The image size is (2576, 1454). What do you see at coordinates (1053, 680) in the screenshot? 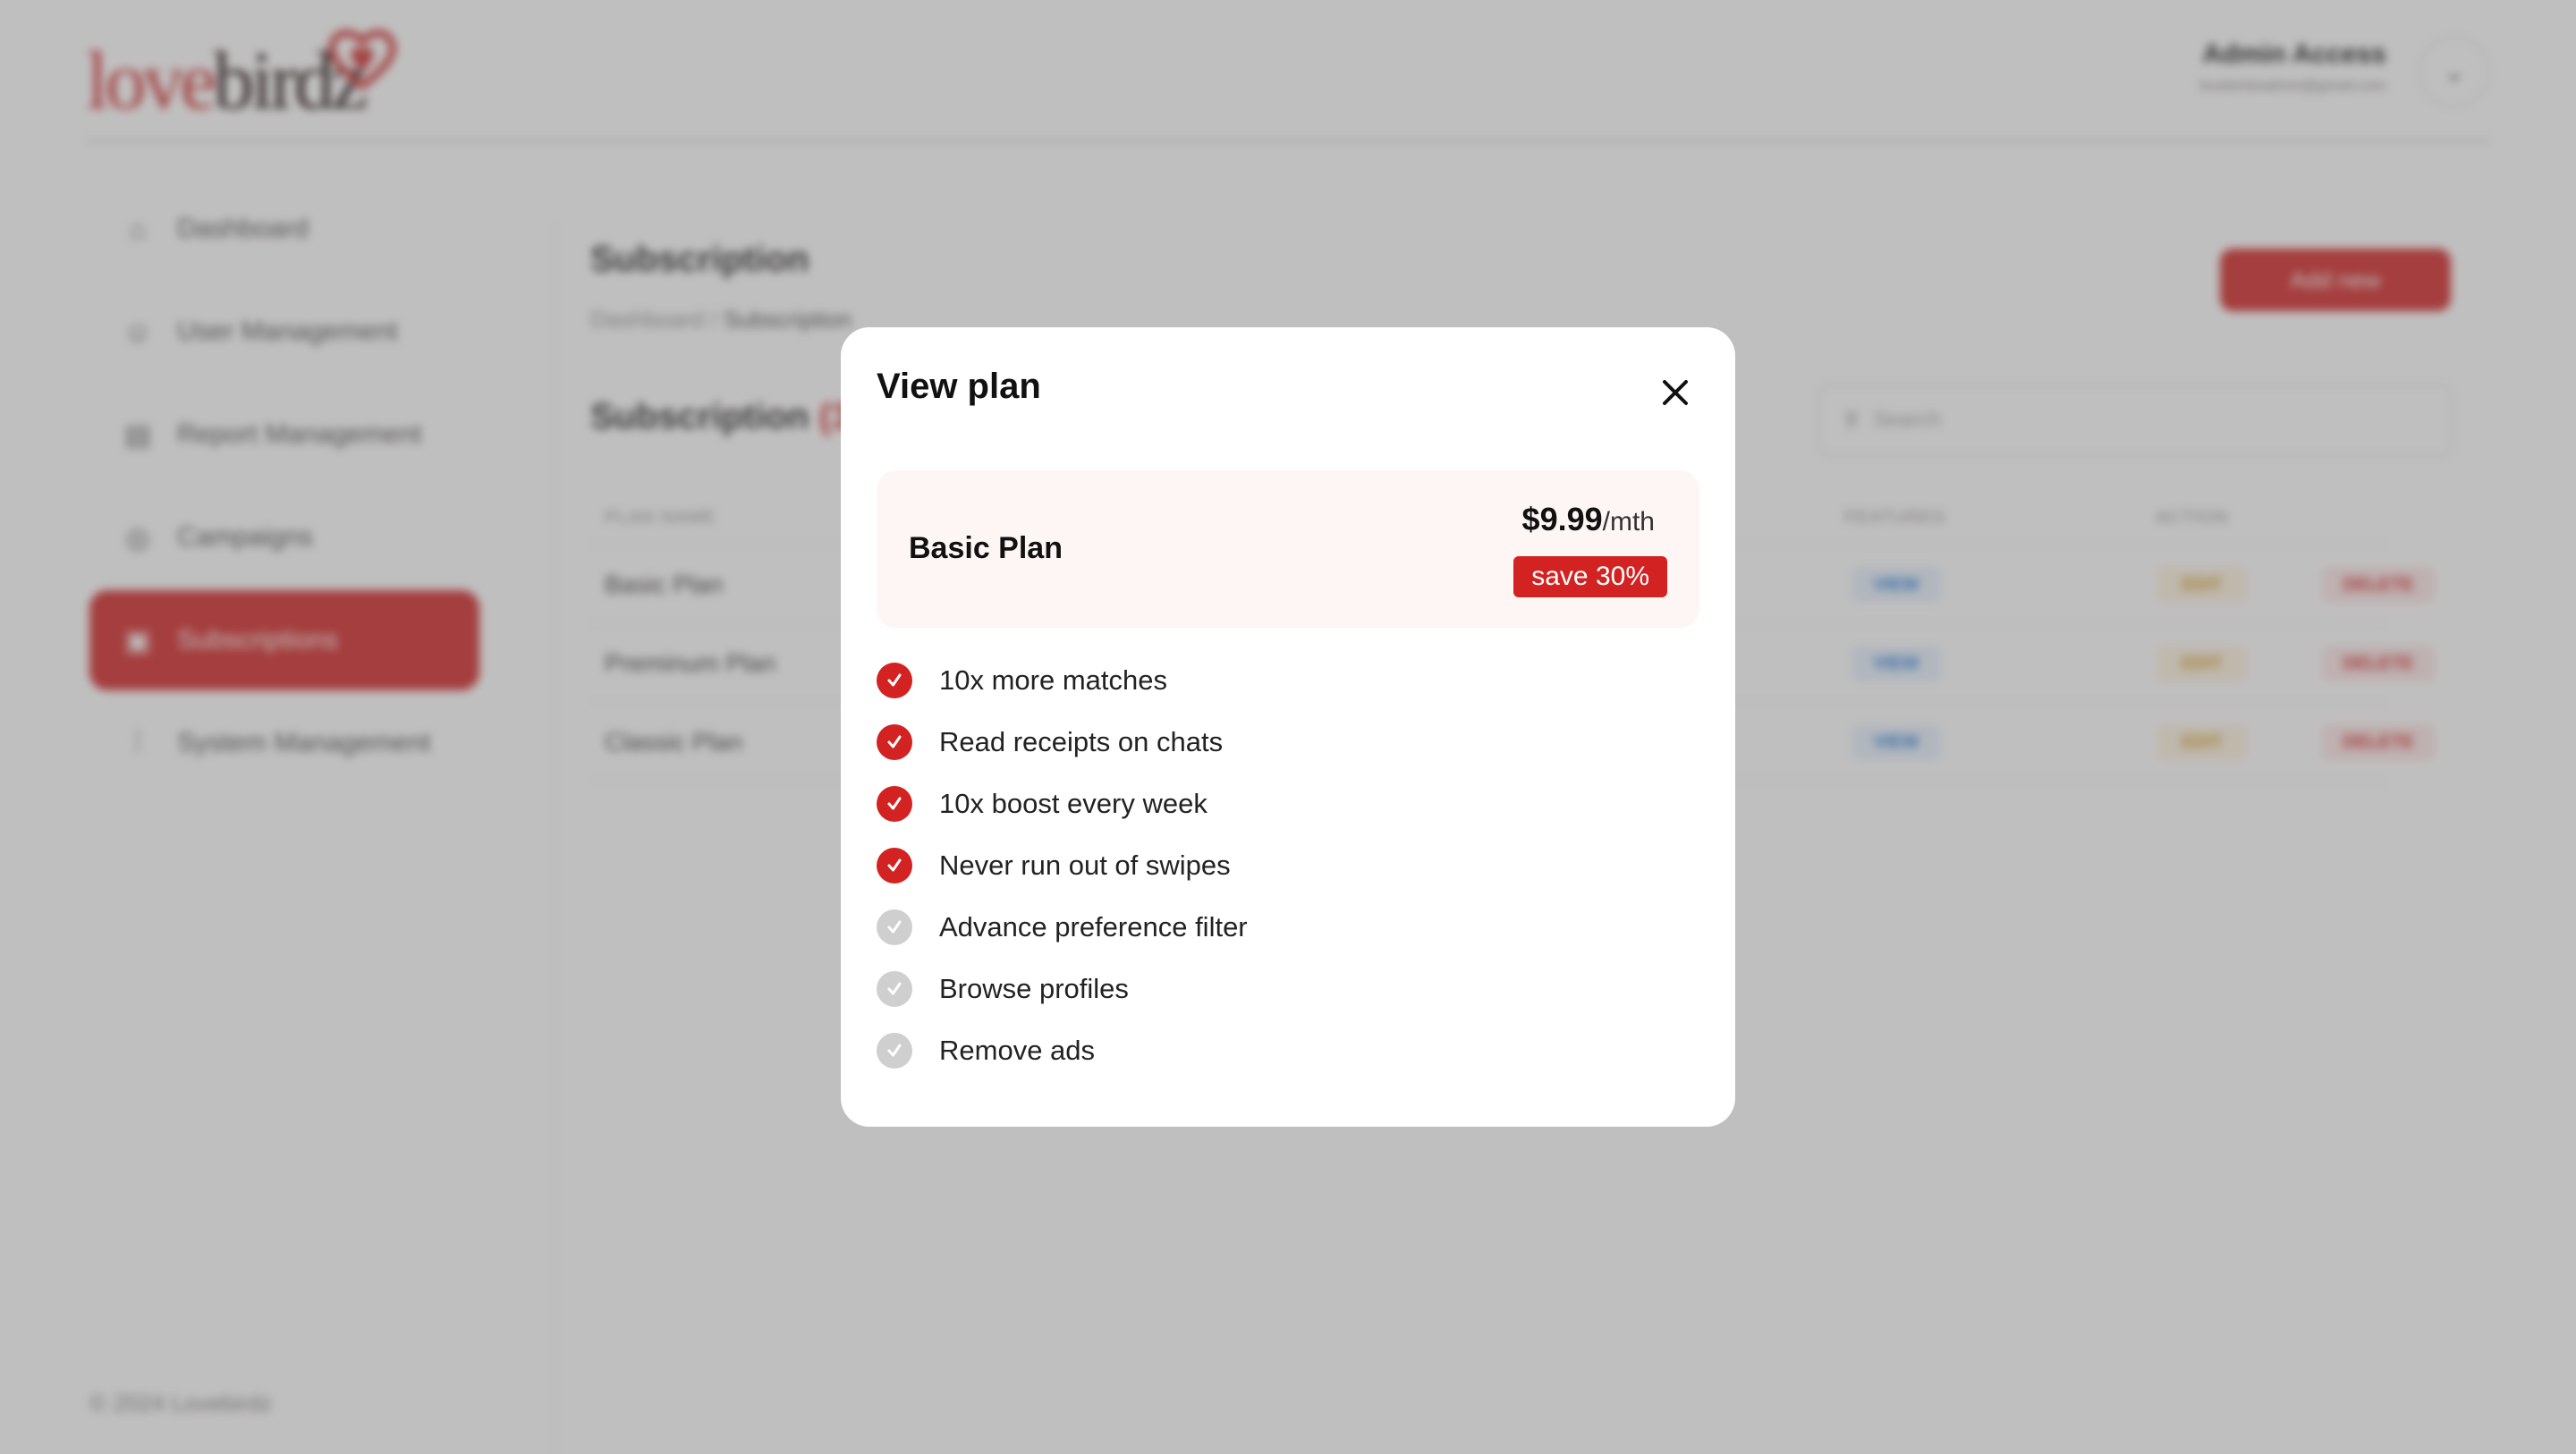
I see `feature-label: 10x more matches` at bounding box center [1053, 680].